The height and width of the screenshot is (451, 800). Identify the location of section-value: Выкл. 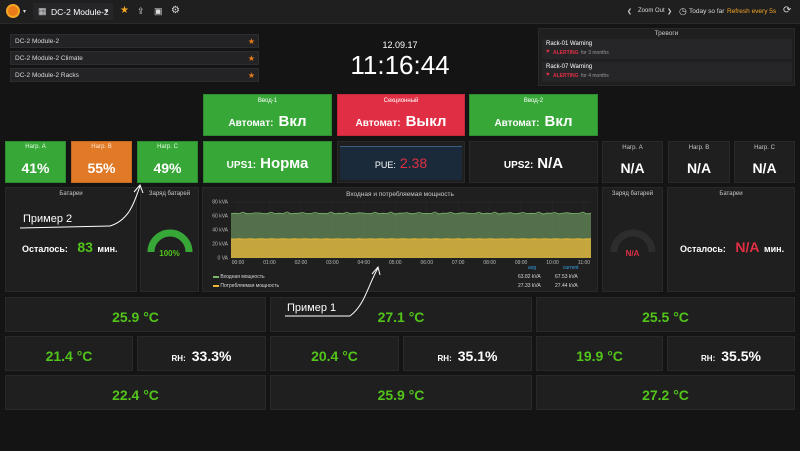
(426, 121).